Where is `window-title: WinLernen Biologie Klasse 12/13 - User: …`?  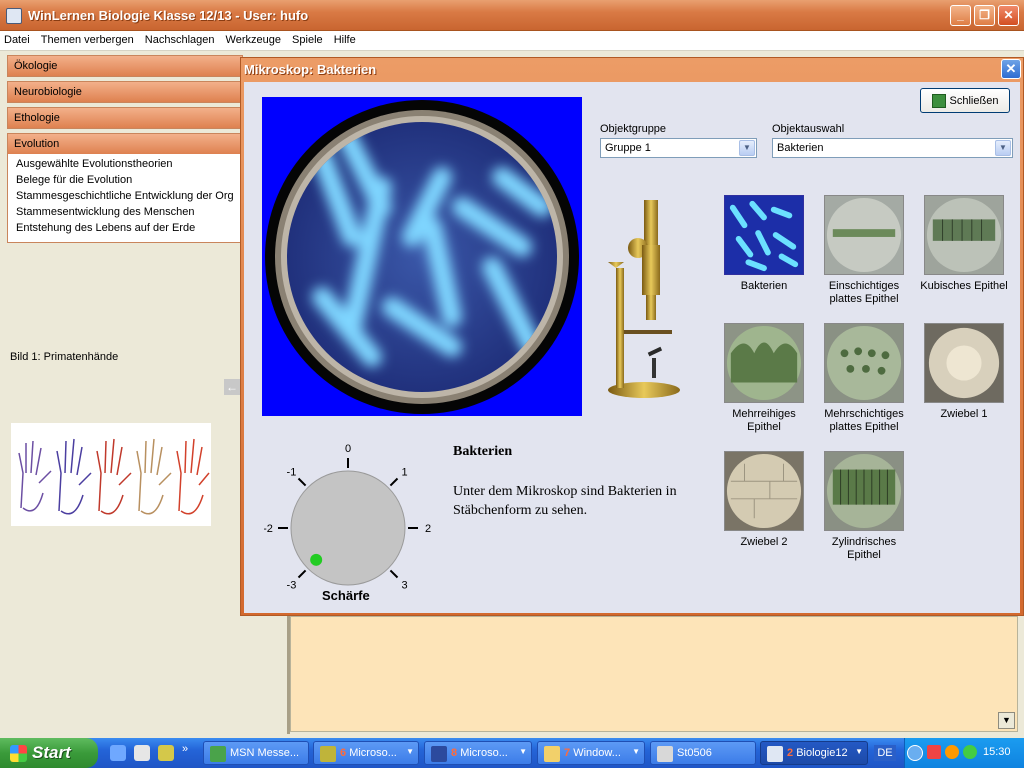
window-title: WinLernen Biologie Klasse 12/13 - User: … is located at coordinates (168, 15).